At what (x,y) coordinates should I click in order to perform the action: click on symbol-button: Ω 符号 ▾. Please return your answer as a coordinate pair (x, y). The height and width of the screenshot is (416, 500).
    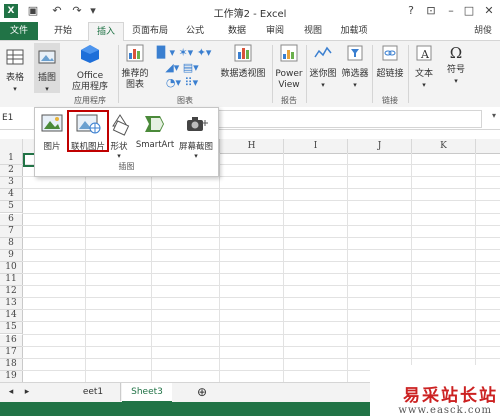
    Looking at the image, I should click on (456, 65).